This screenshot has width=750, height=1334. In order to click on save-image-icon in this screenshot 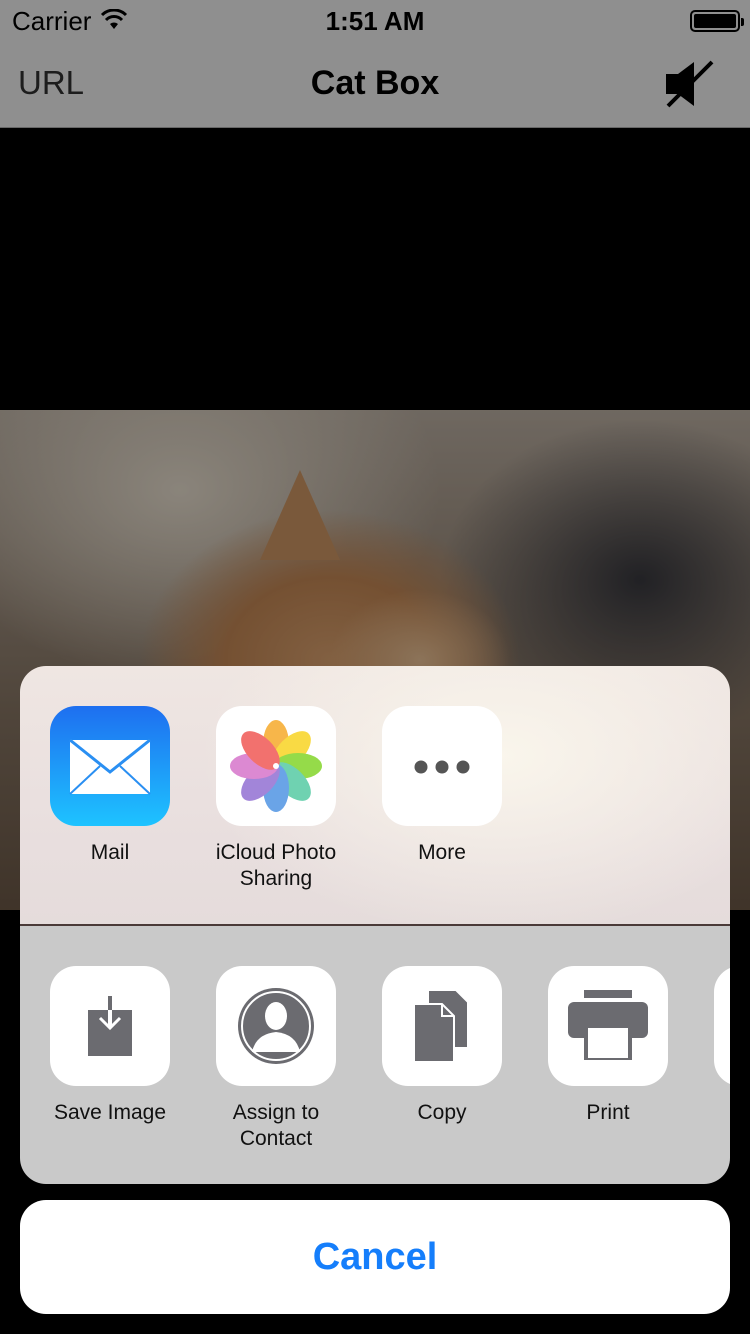, I will do `click(110, 1026)`.